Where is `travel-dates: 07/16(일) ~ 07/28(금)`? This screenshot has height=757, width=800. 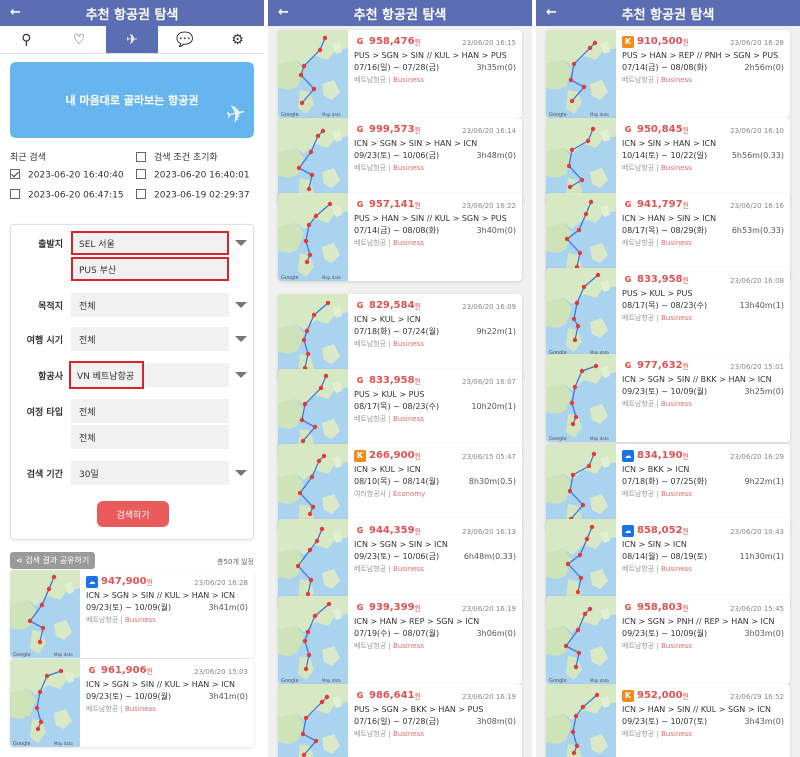
travel-dates: 07/16(일) ~ 07/28(금) is located at coordinates (397, 67).